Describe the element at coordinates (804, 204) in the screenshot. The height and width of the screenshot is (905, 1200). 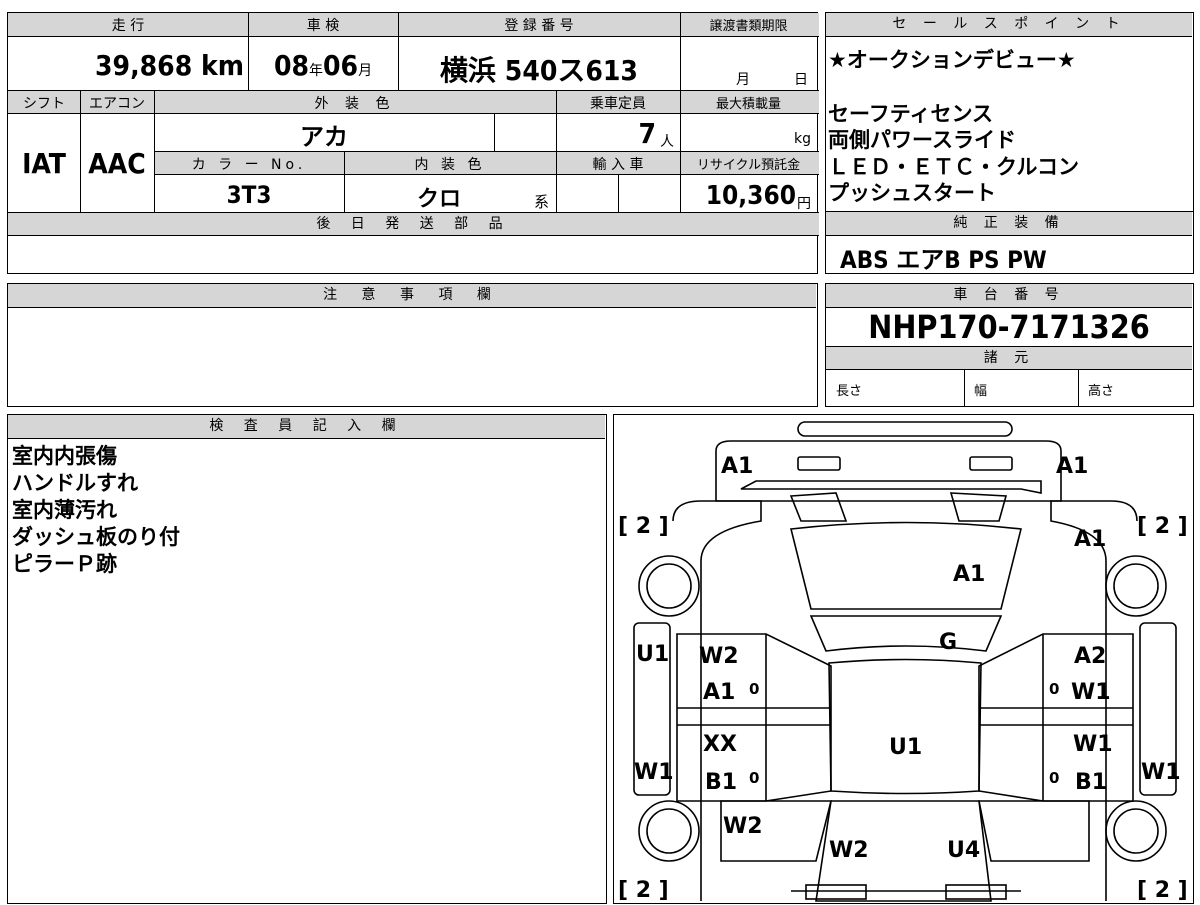
I see `recycle-unit: 円` at that location.